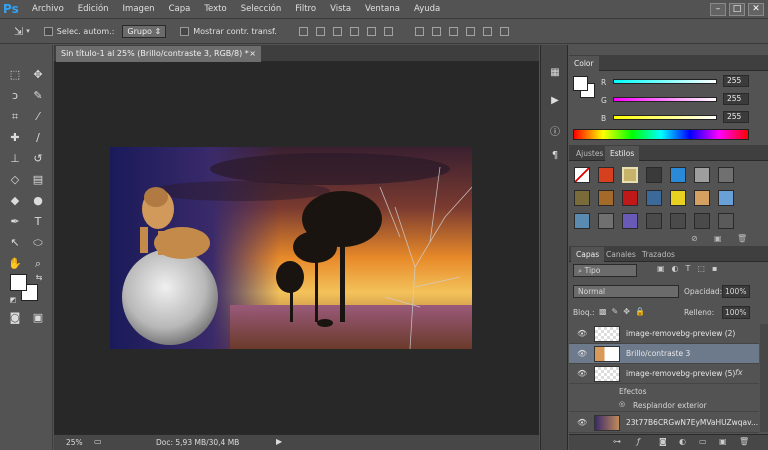  Describe the element at coordinates (664, 334) in the screenshot. I see `layer-row: 👁 image-removebg-preview (2)` at that location.